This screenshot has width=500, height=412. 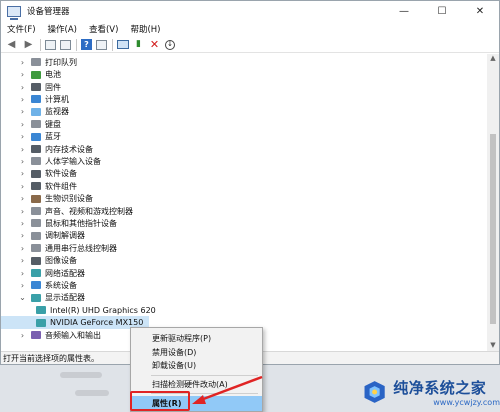 I want to click on tree-item-label: 蓝牙, so click(x=53, y=137).